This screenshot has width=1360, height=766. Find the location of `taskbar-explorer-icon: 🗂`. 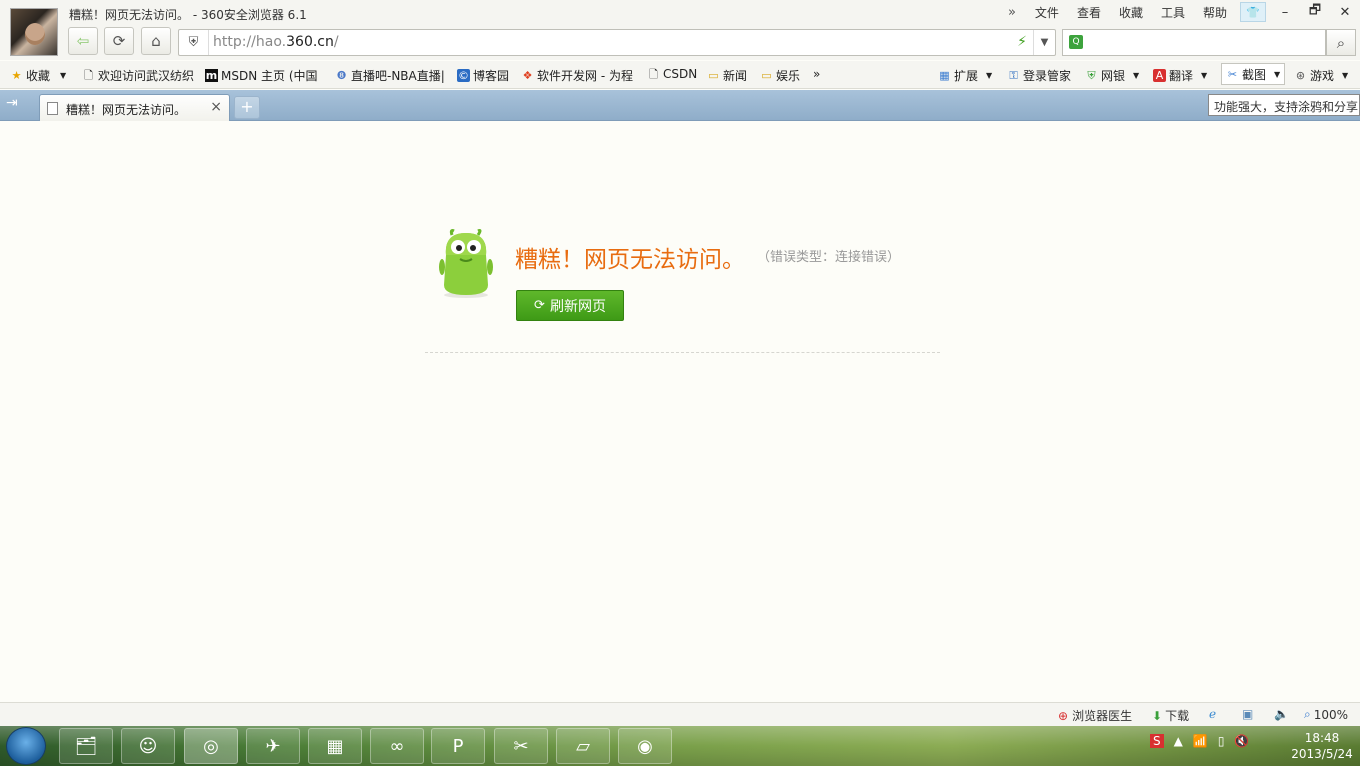

taskbar-explorer-icon: 🗂 is located at coordinates (86, 746).